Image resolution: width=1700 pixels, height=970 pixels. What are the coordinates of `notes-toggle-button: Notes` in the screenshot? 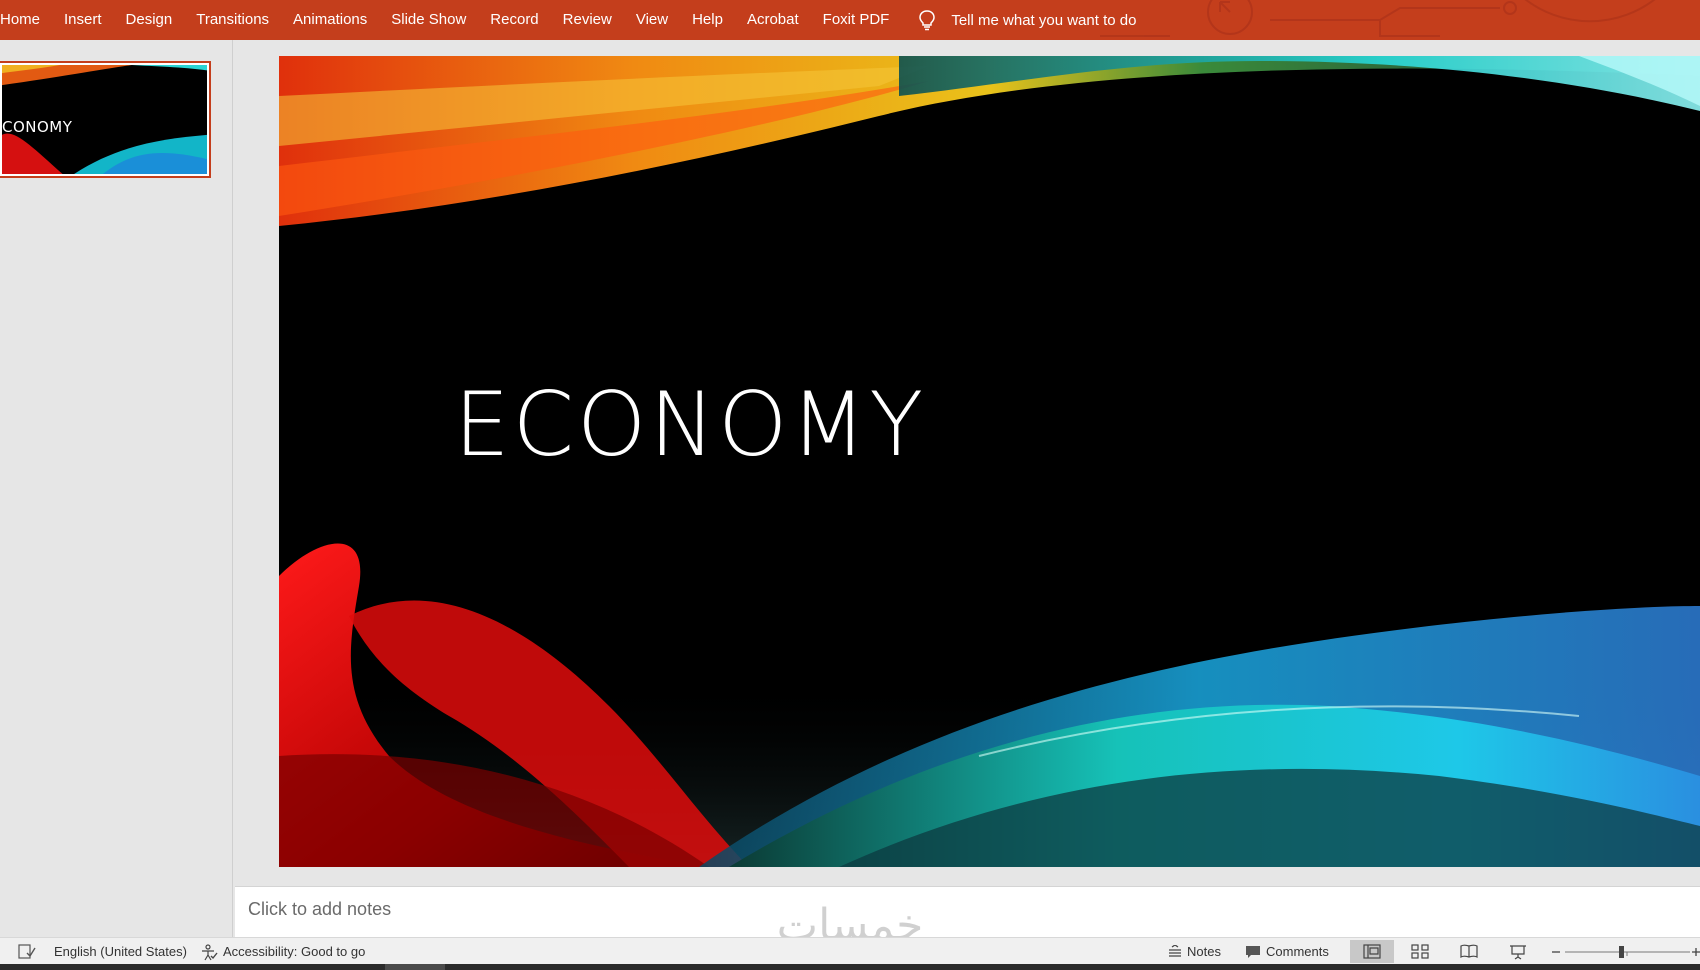 It's located at (1194, 951).